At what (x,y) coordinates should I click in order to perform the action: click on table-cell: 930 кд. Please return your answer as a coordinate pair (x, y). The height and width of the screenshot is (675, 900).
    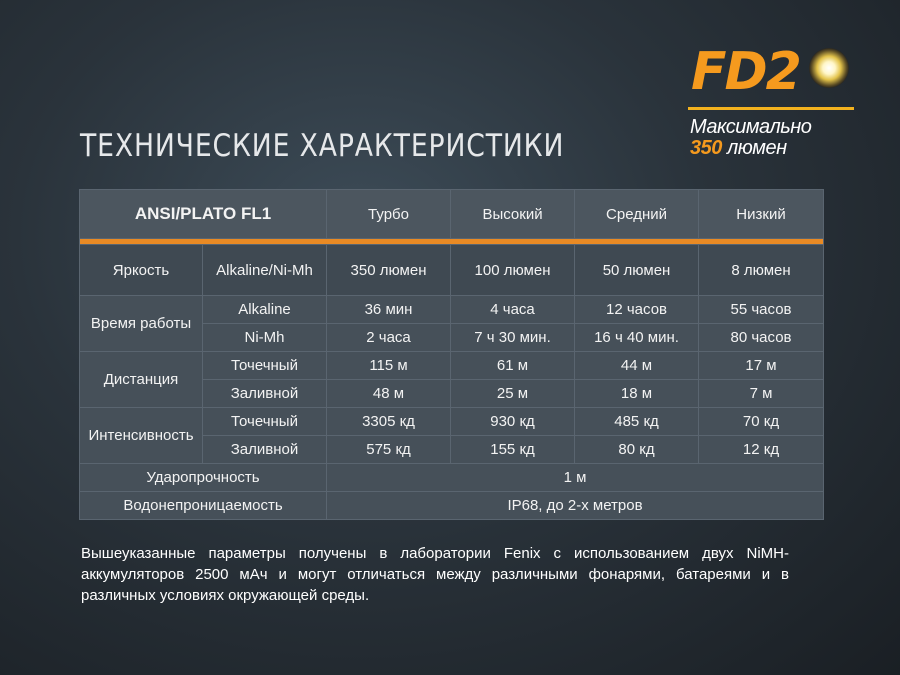
    Looking at the image, I should click on (513, 421).